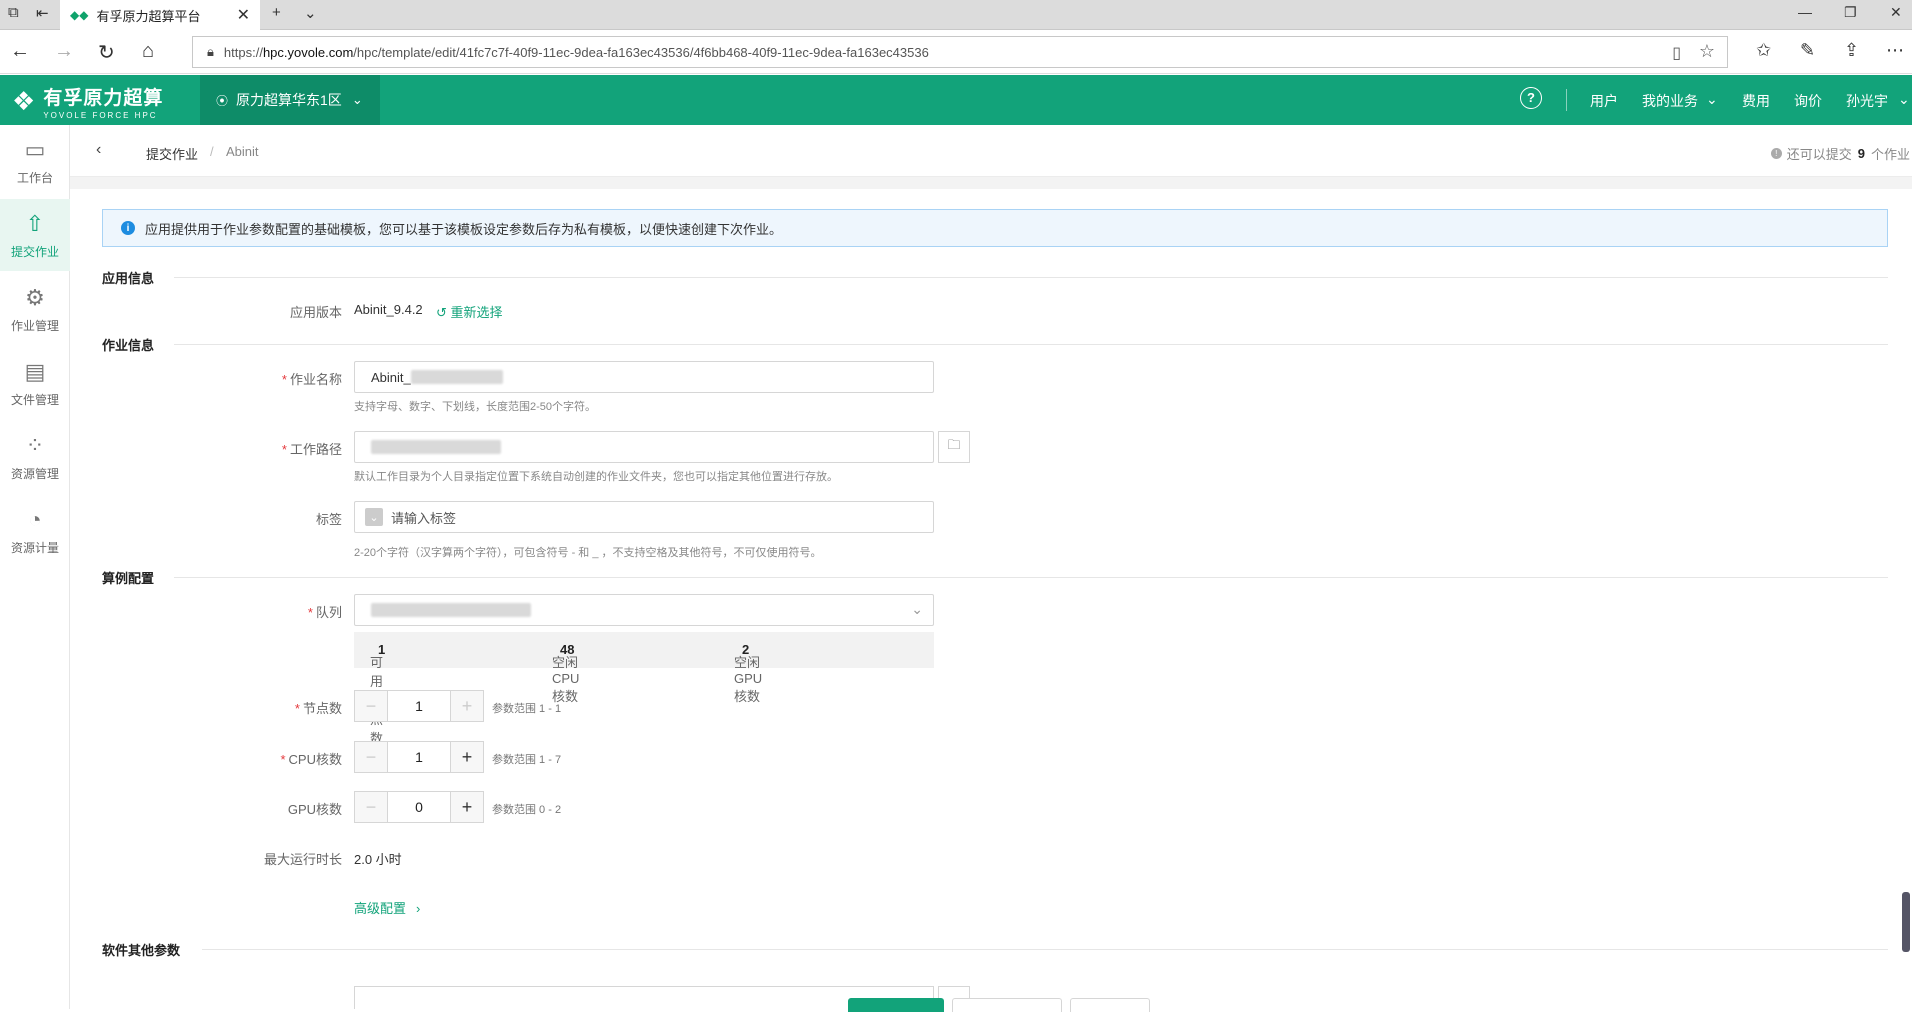  I want to click on job-name-input: Abinit_, so click(644, 377).